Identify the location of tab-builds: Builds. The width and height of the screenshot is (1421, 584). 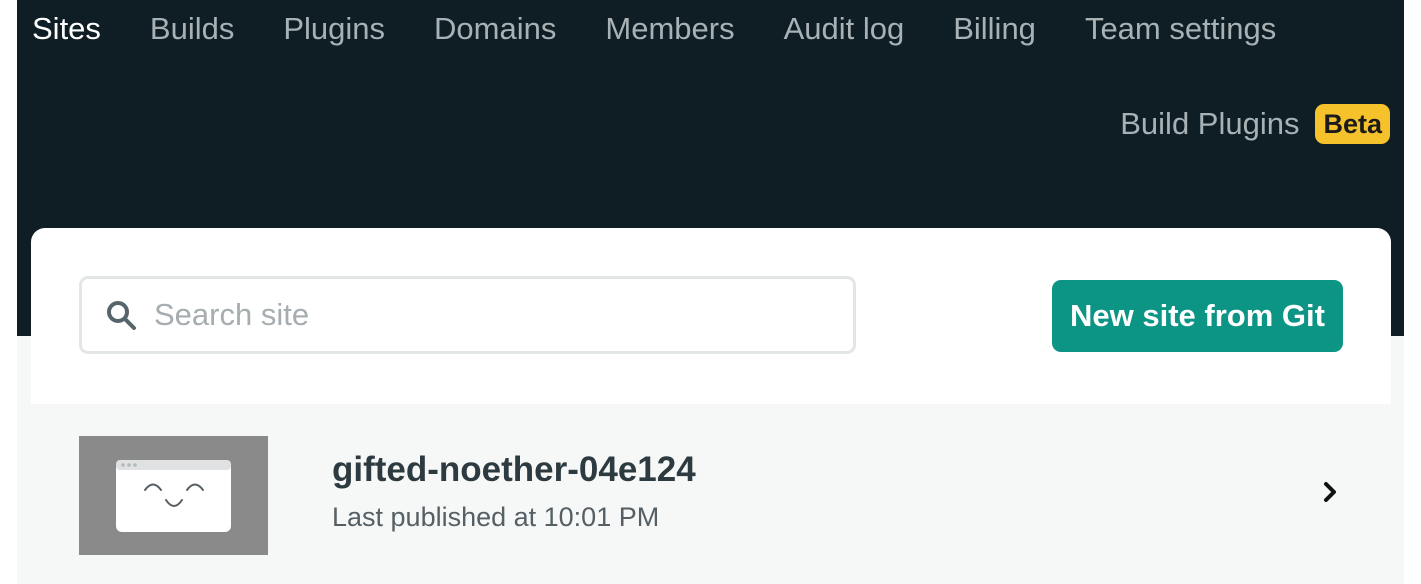
(192, 29).